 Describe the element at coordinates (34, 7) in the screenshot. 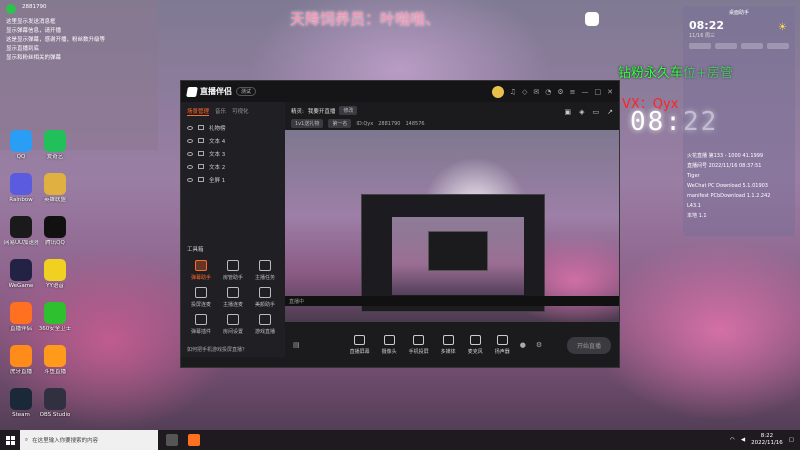

I see `note-counter: 2881790` at that location.